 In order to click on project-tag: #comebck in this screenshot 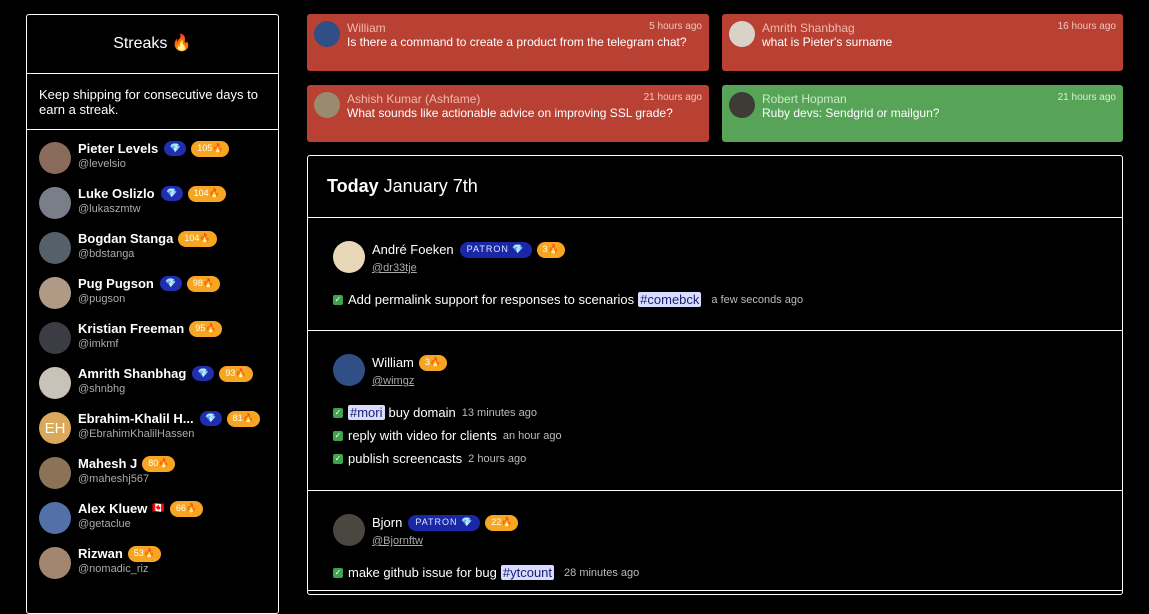, I will do `click(670, 299)`.